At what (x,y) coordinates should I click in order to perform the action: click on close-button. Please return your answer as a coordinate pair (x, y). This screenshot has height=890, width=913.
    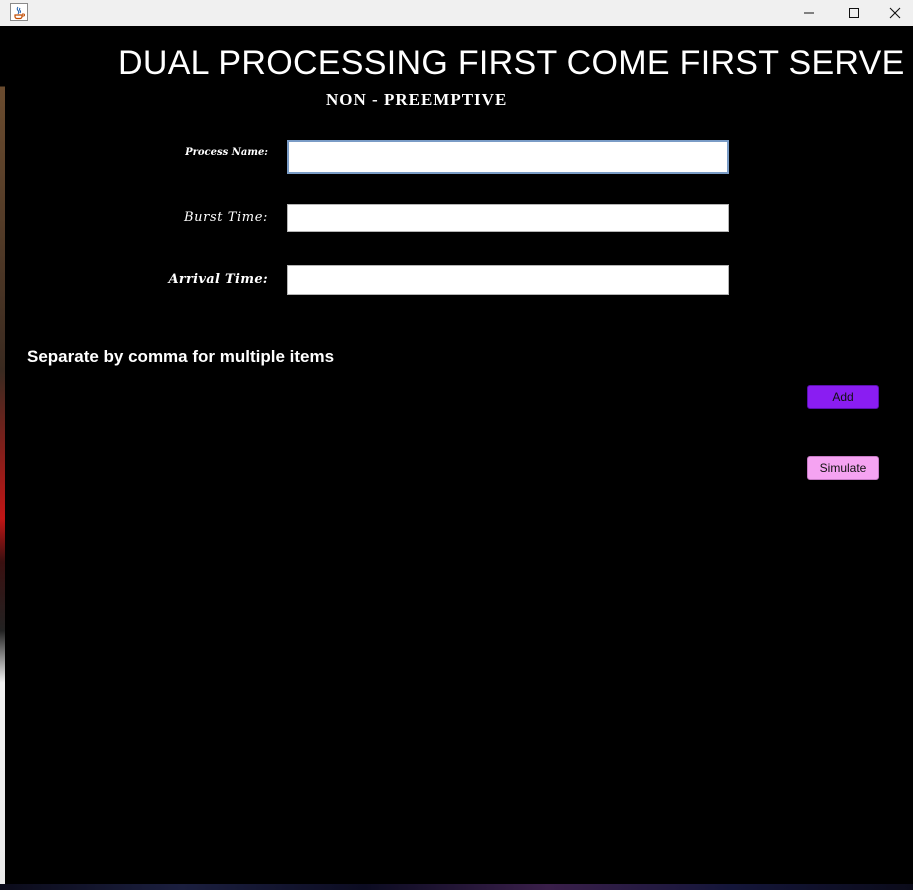
    Looking at the image, I should click on (894, 13).